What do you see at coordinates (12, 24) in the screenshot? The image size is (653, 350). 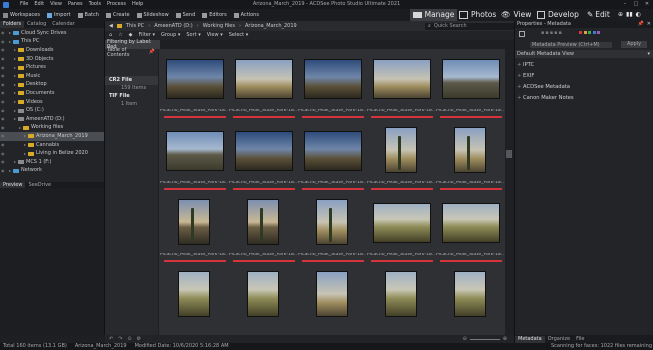 I see `tab-folders: Folders` at bounding box center [12, 24].